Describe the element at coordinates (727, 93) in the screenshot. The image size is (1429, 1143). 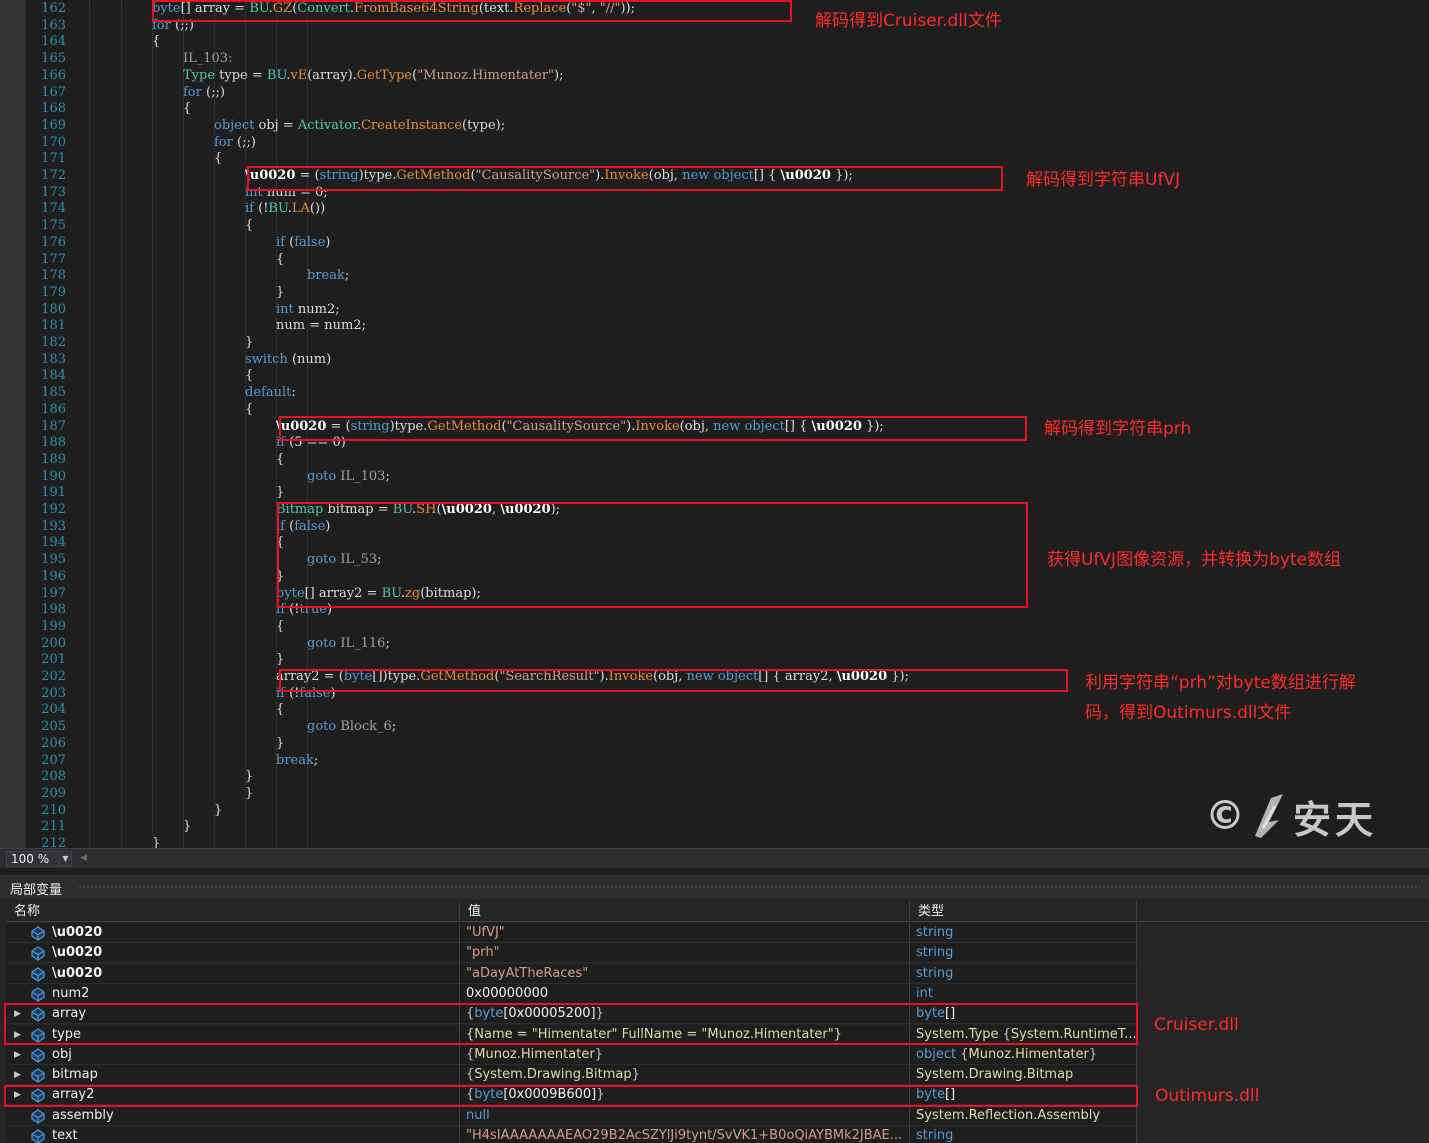
I see `code-line: 167 for (;;)` at that location.